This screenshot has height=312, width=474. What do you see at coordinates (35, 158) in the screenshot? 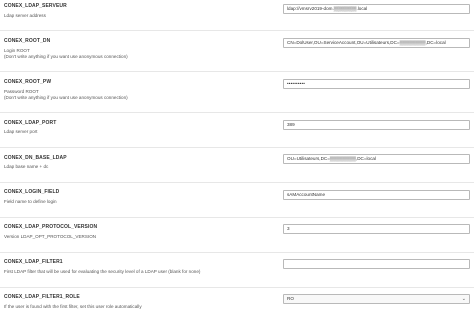
I see `setting-name: CONEX_DN_BASE_LDAP` at bounding box center [35, 158].